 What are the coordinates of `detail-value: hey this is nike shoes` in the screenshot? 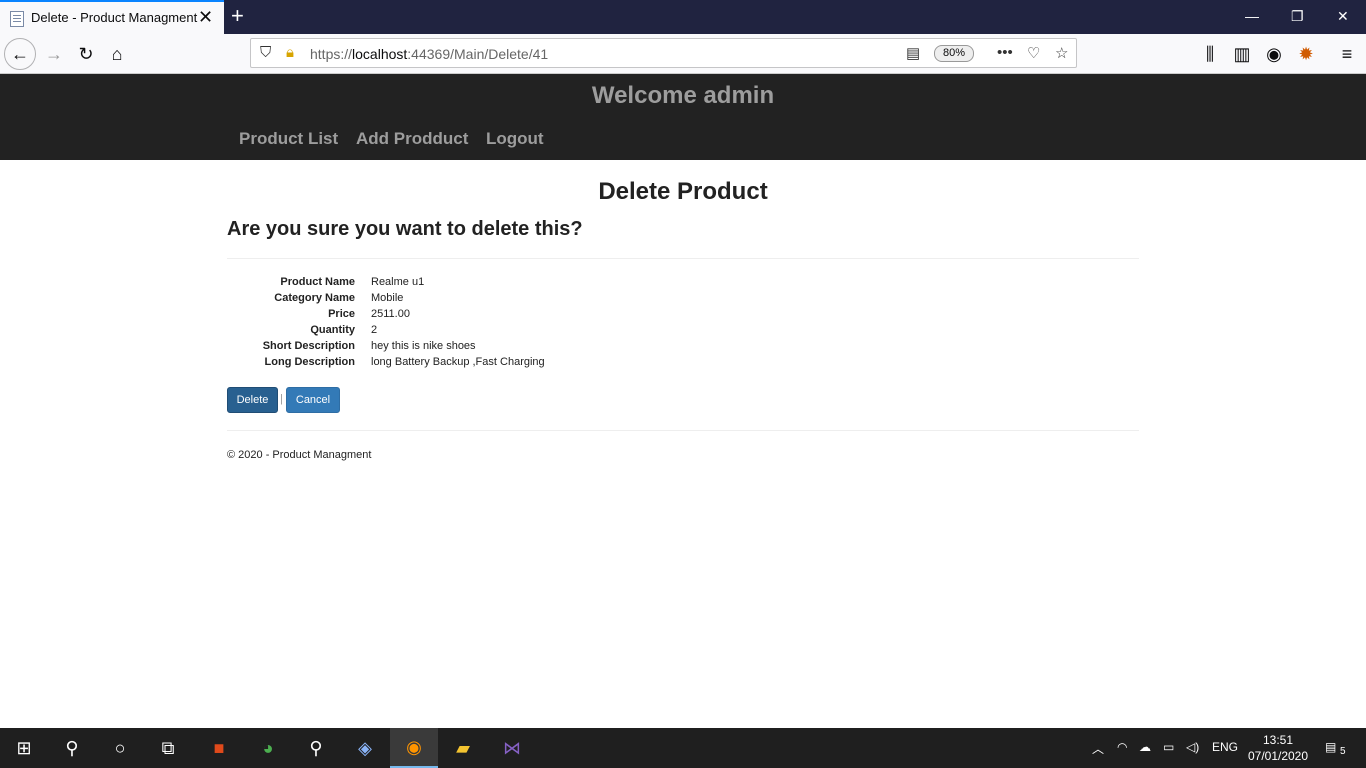 It's located at (423, 346).